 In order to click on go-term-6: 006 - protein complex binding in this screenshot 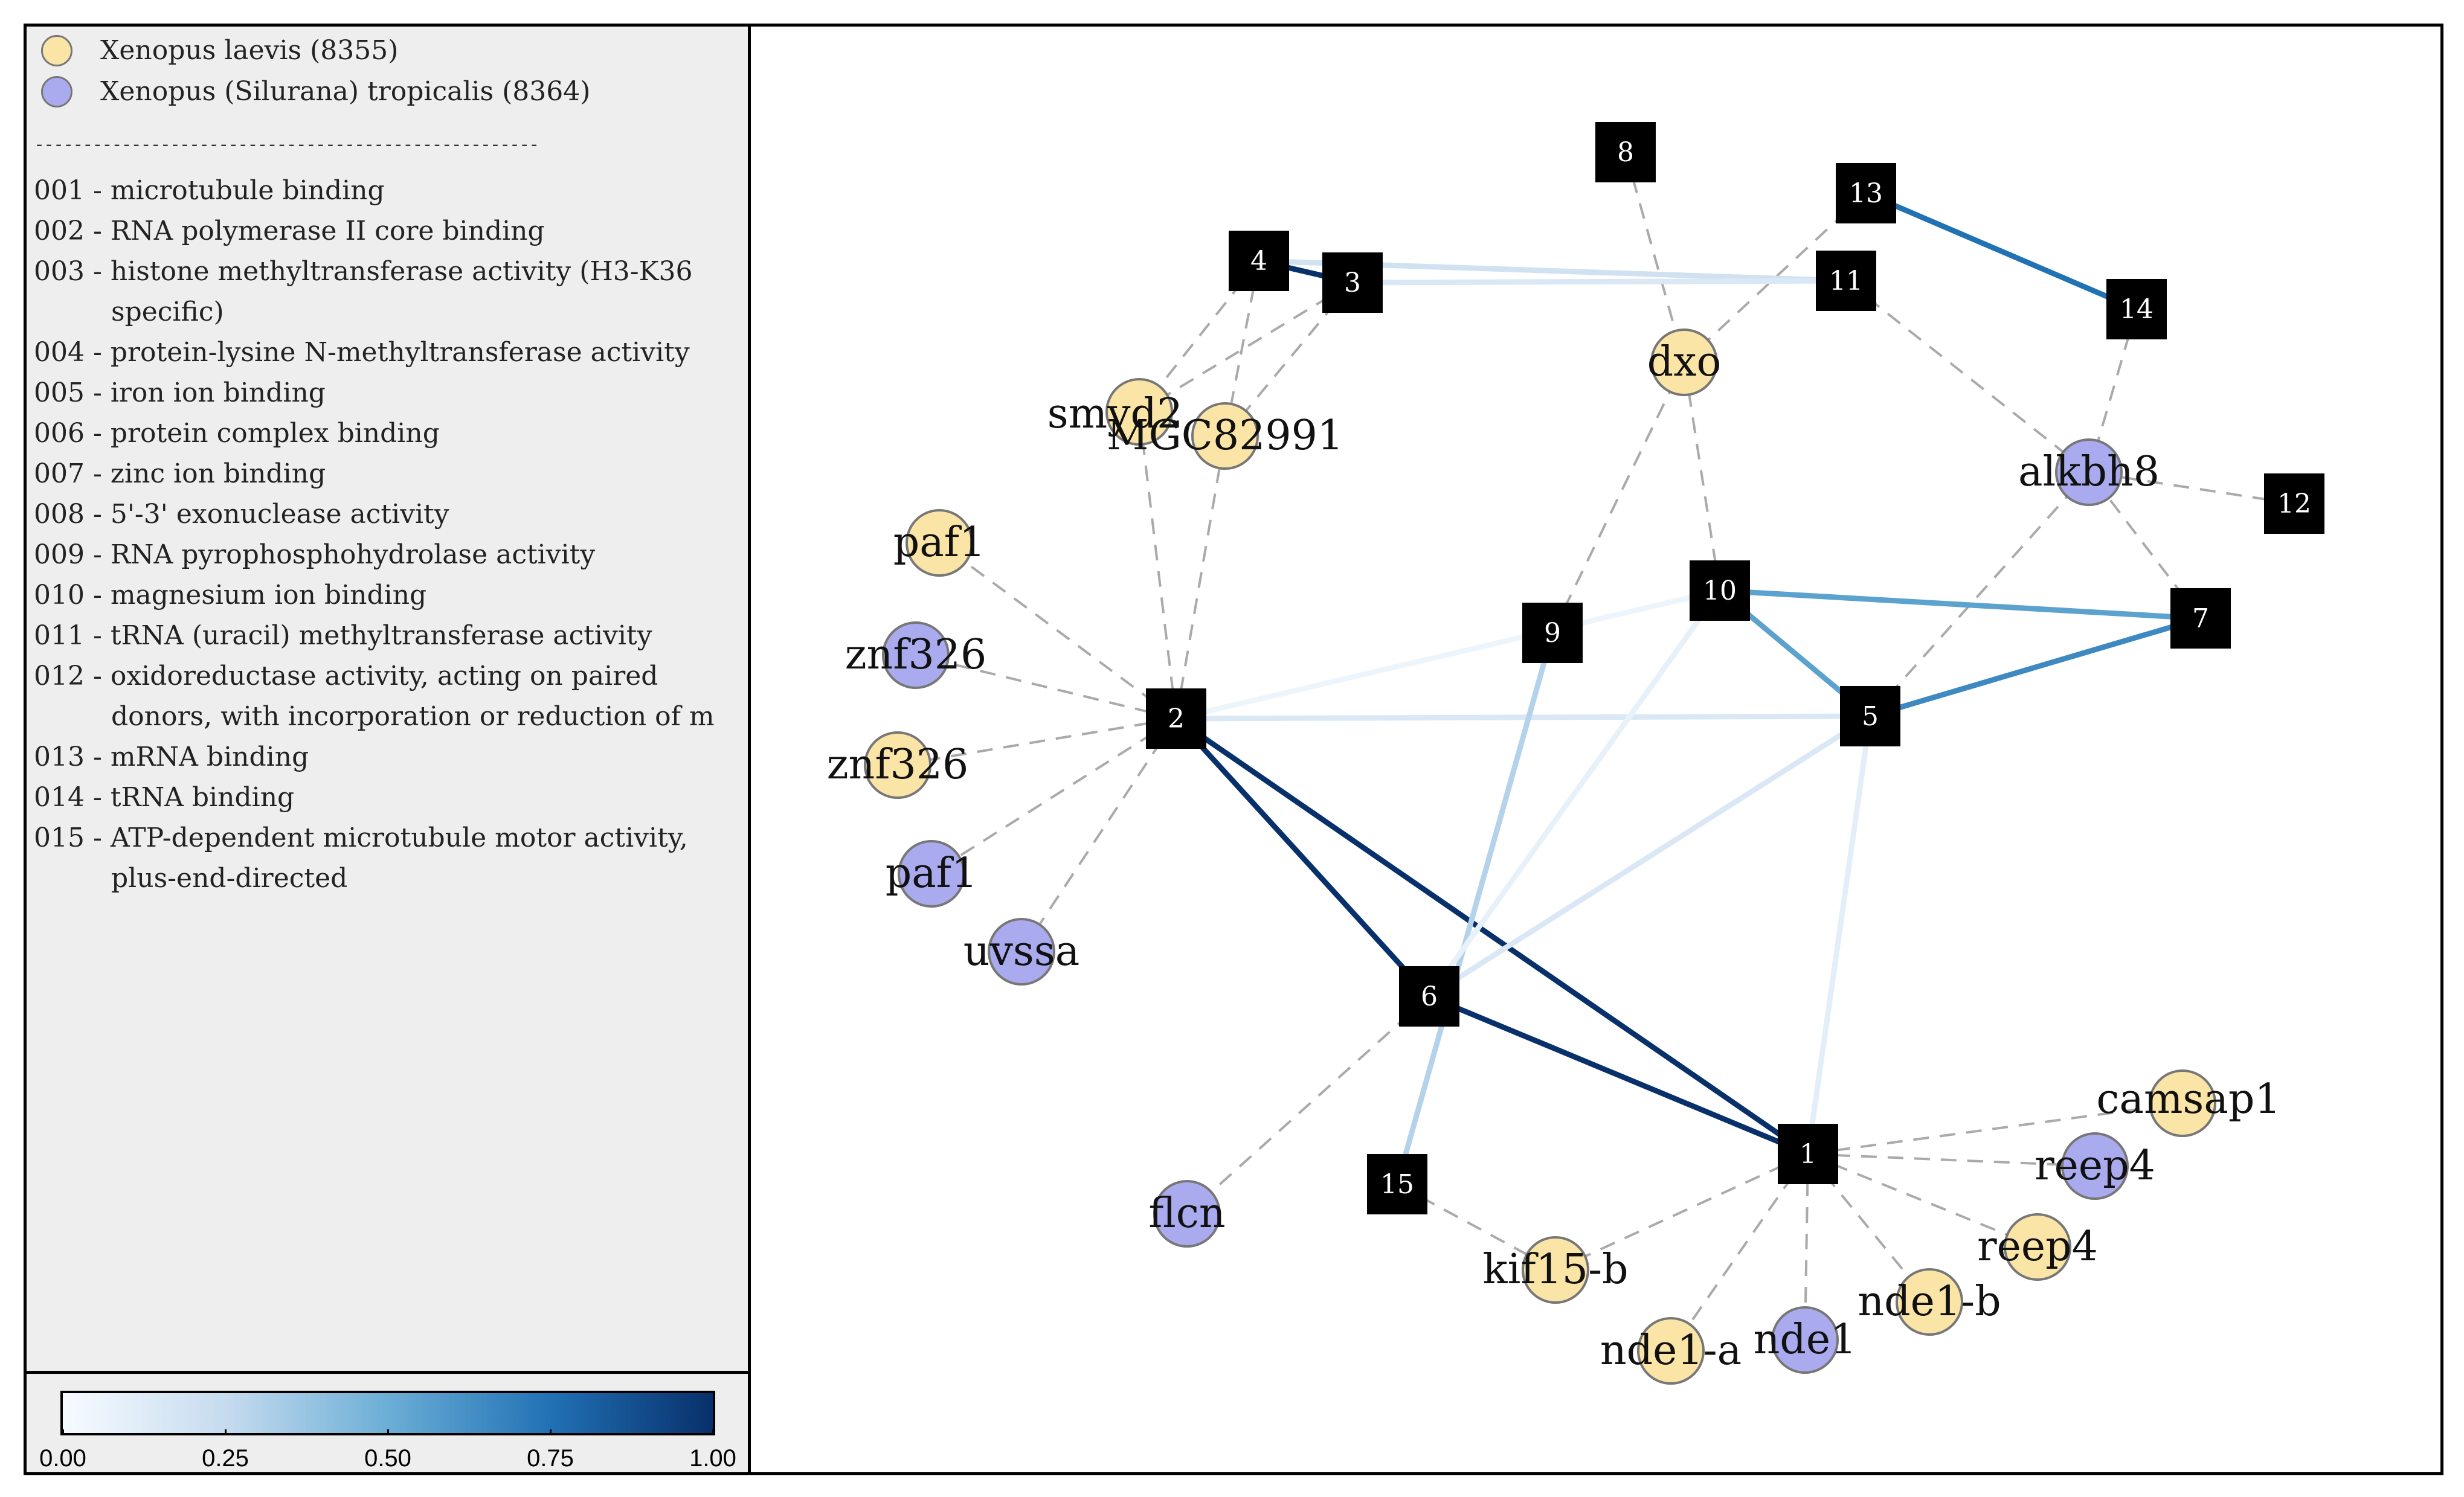, I will do `click(237, 433)`.